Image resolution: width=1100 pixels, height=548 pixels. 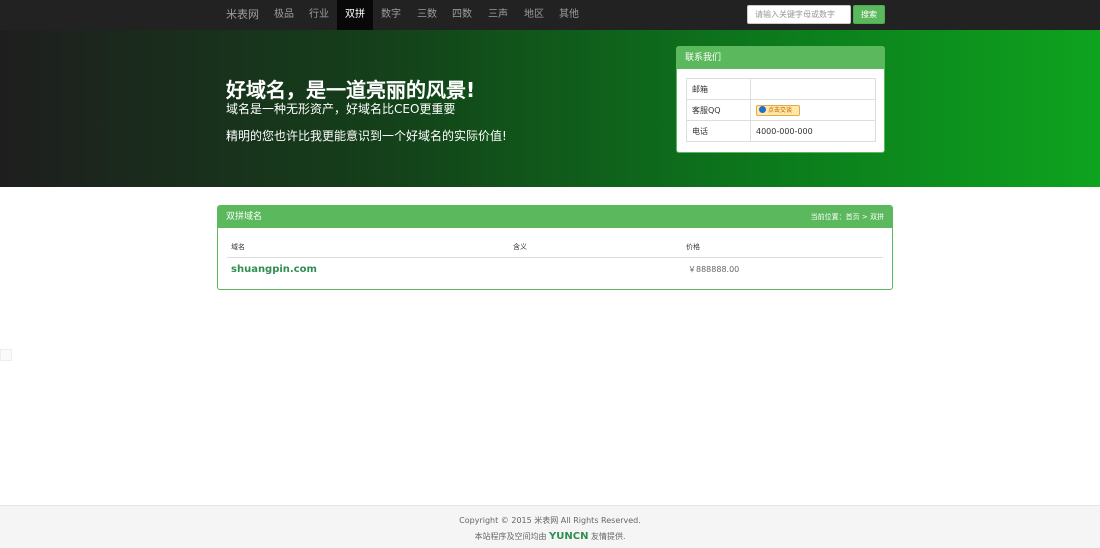 I want to click on contact-panel: 联系我们 邮箱 客服QQ 点击交谈 电话 4000-000-000, so click(x=780, y=99).